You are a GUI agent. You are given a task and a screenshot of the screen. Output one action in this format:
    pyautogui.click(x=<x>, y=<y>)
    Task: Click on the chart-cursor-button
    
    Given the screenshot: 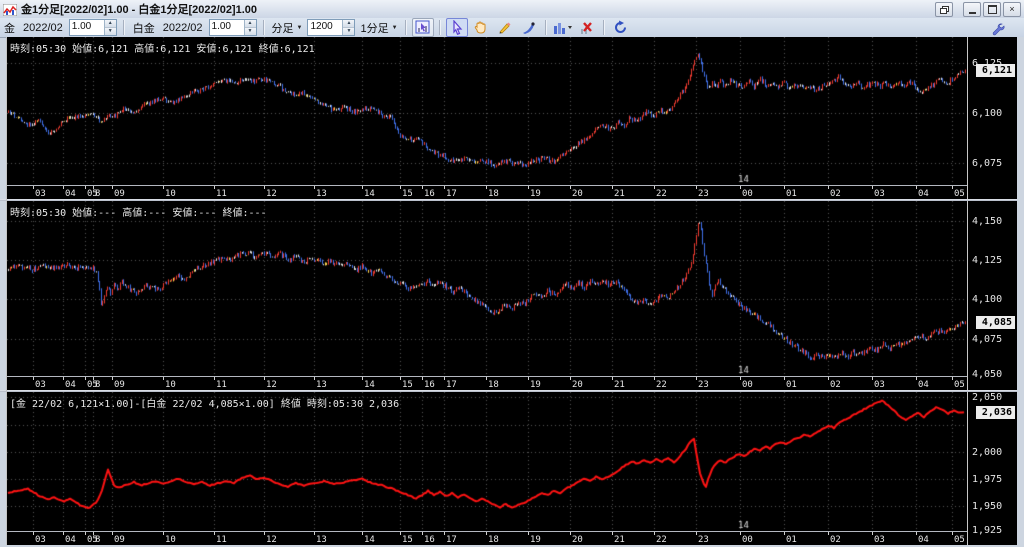 What is the action you would take?
    pyautogui.click(x=422, y=27)
    